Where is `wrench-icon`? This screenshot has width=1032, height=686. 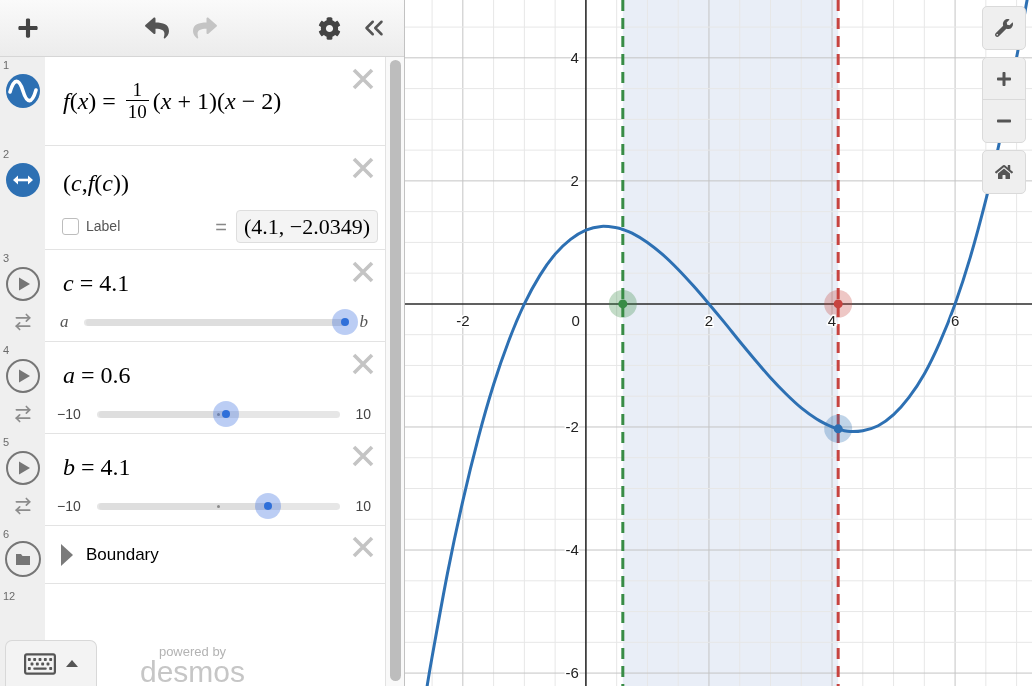
wrench-icon is located at coordinates (1004, 28).